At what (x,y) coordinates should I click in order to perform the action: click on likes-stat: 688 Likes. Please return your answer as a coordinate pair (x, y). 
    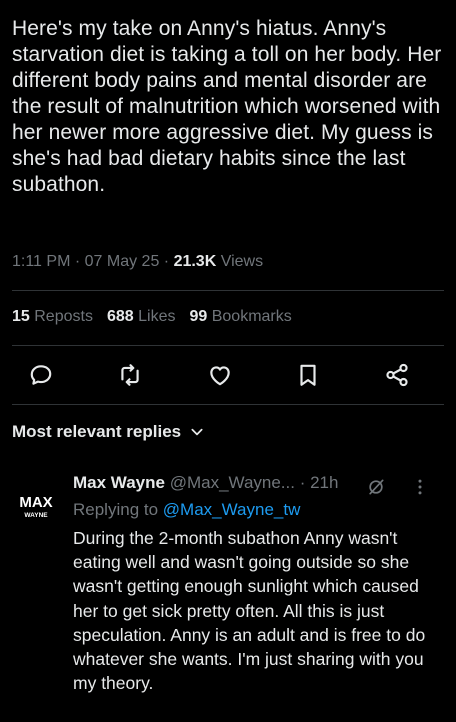
    Looking at the image, I should click on (141, 316).